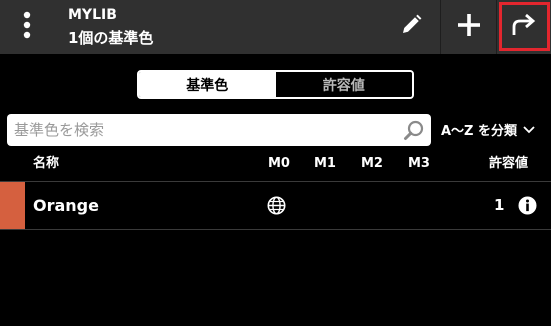 The height and width of the screenshot is (326, 551). Describe the element at coordinates (479, 131) in the screenshot. I see `sort-label: A〜Z を分類` at that location.